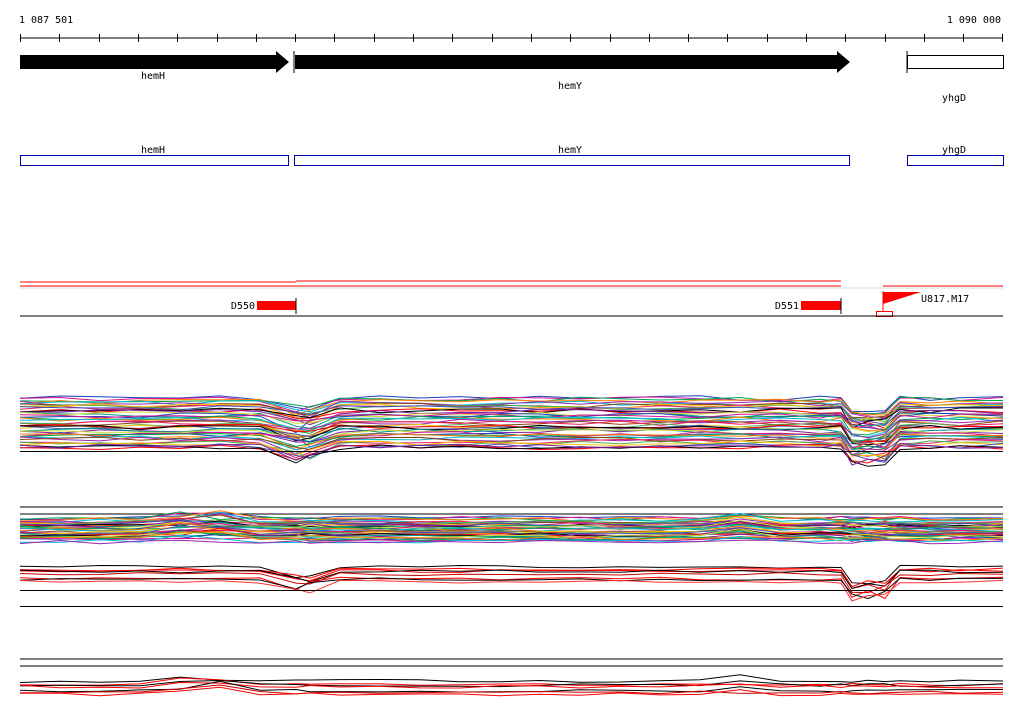 The image size is (1024, 714). I want to click on annotation-label-hemH: hemH, so click(153, 150).